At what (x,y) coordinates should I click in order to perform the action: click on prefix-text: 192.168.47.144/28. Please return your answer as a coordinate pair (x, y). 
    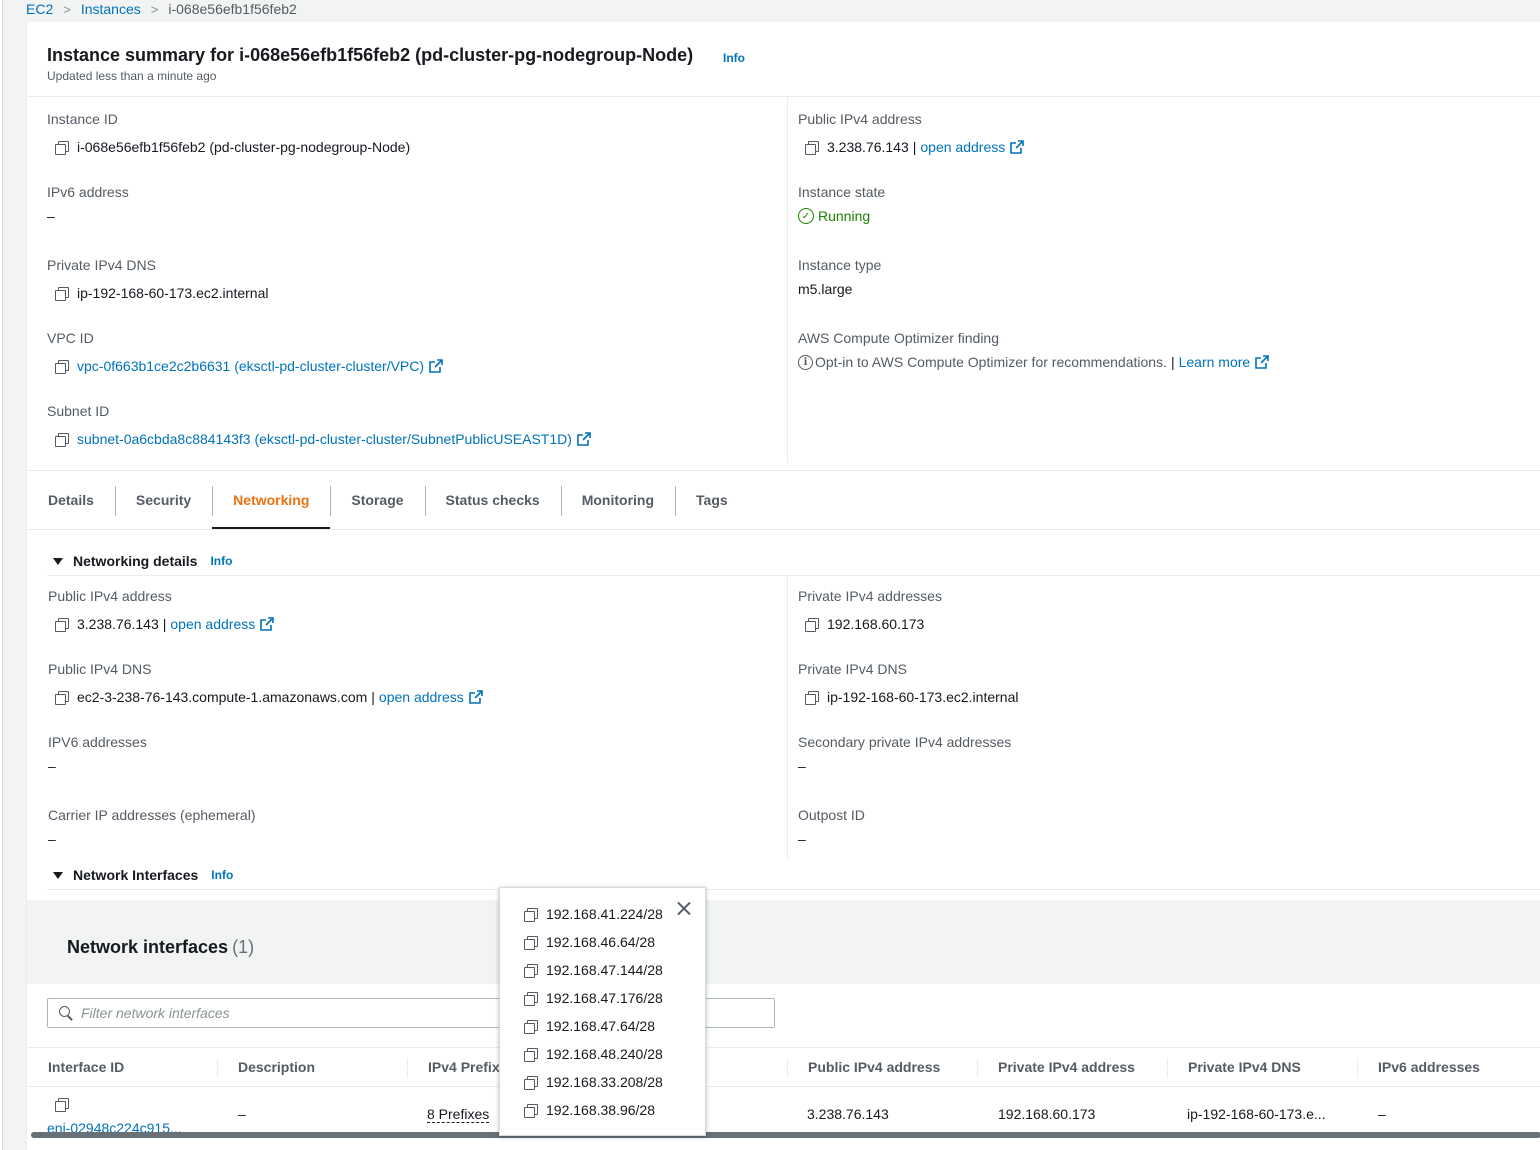
    Looking at the image, I should click on (604, 970).